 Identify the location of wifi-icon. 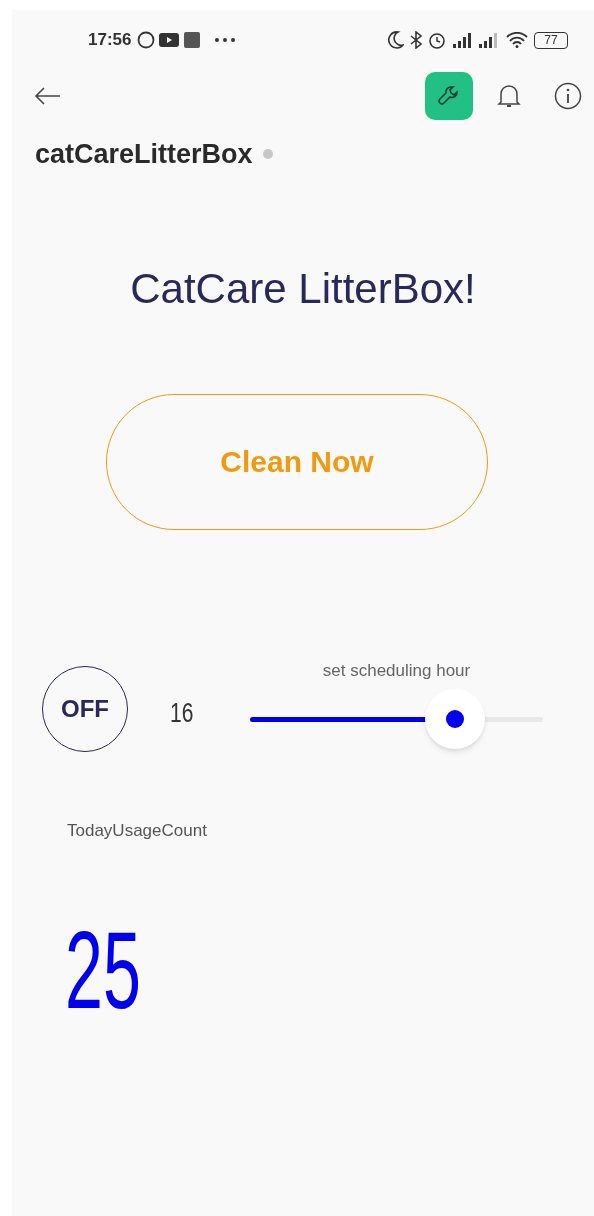
(517, 40).